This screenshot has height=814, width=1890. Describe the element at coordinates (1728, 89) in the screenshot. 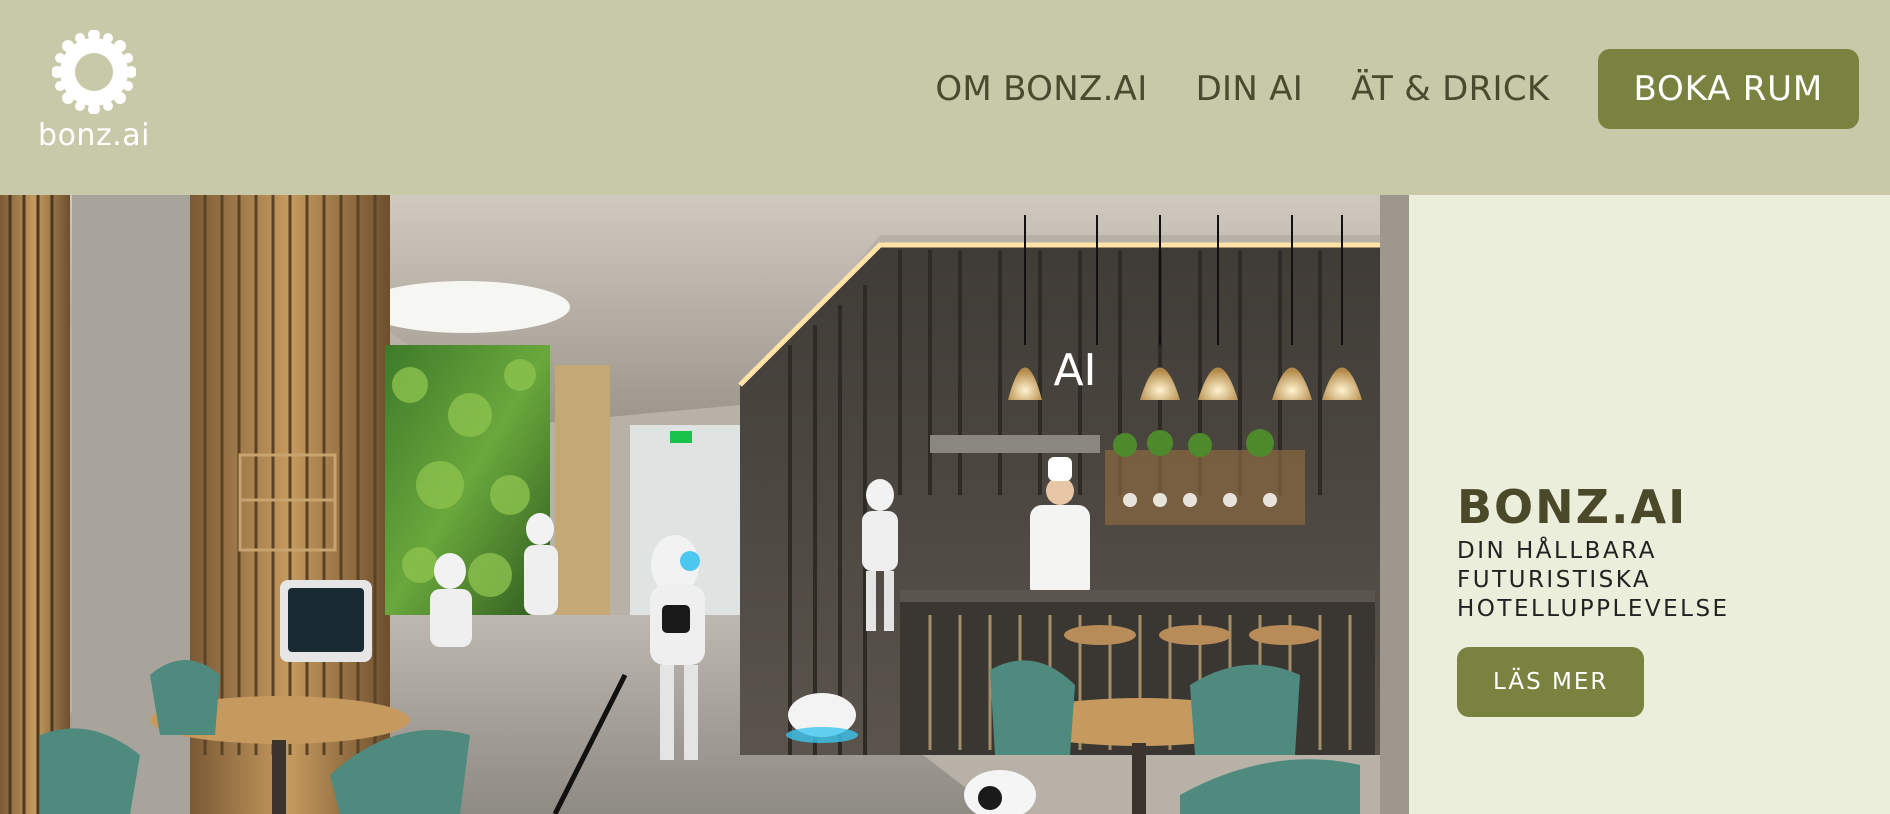

I see `book-room-button: BOKA RUM` at that location.